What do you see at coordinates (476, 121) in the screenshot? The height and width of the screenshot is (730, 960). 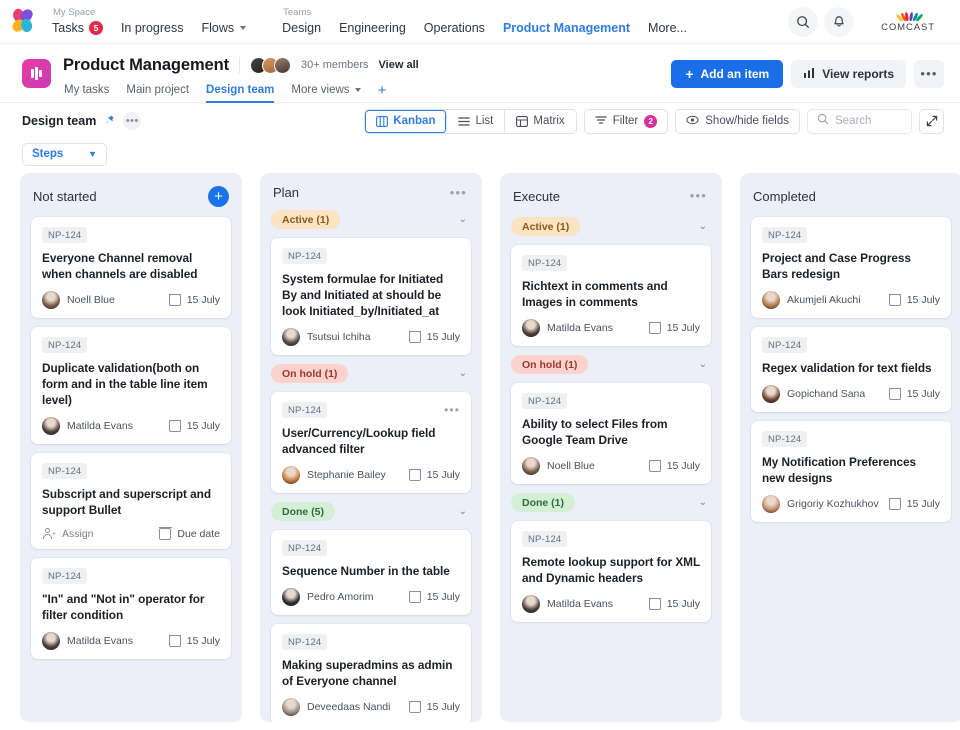 I see `view-button-list: List` at bounding box center [476, 121].